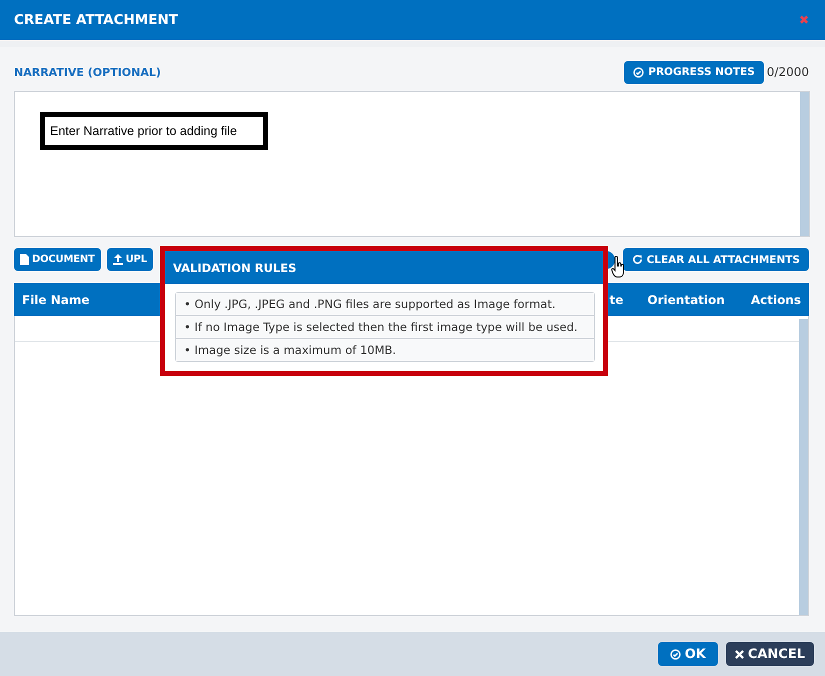  Describe the element at coordinates (56, 299) in the screenshot. I see `column-header: File Name` at that location.